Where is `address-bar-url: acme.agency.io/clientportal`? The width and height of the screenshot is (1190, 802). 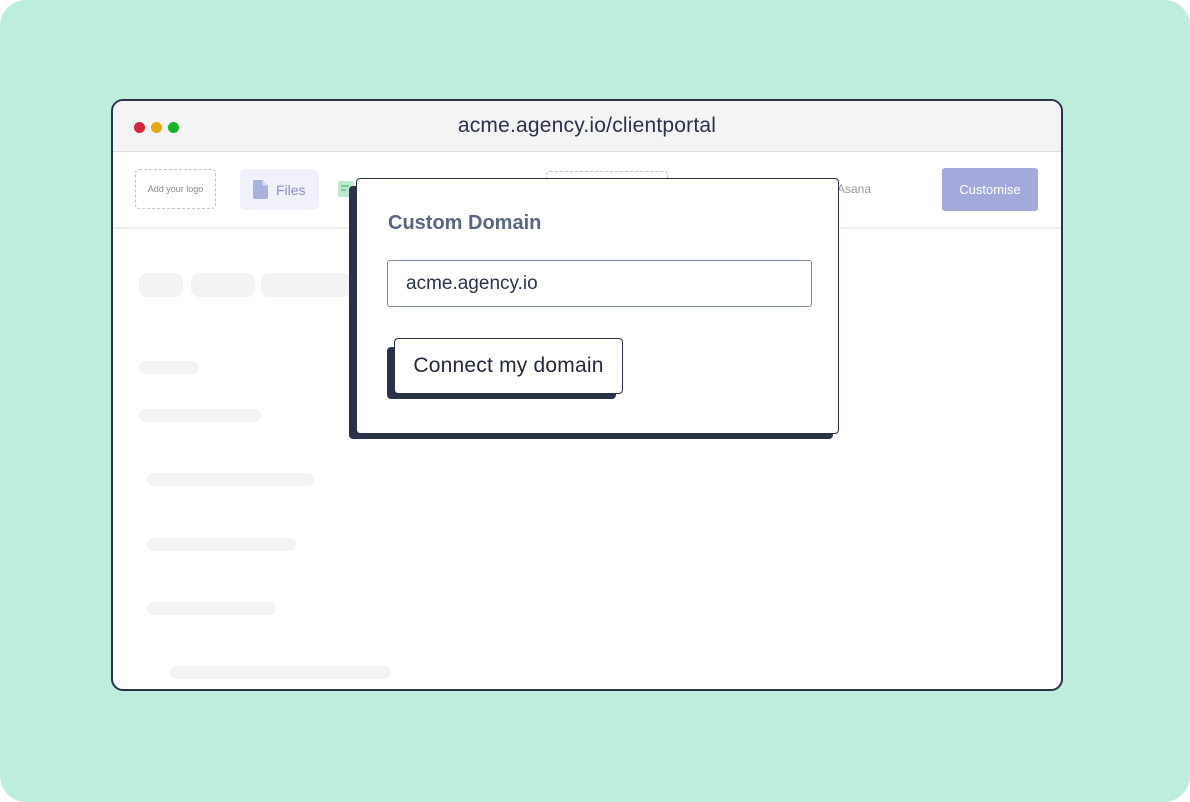 address-bar-url: acme.agency.io/clientportal is located at coordinates (587, 126).